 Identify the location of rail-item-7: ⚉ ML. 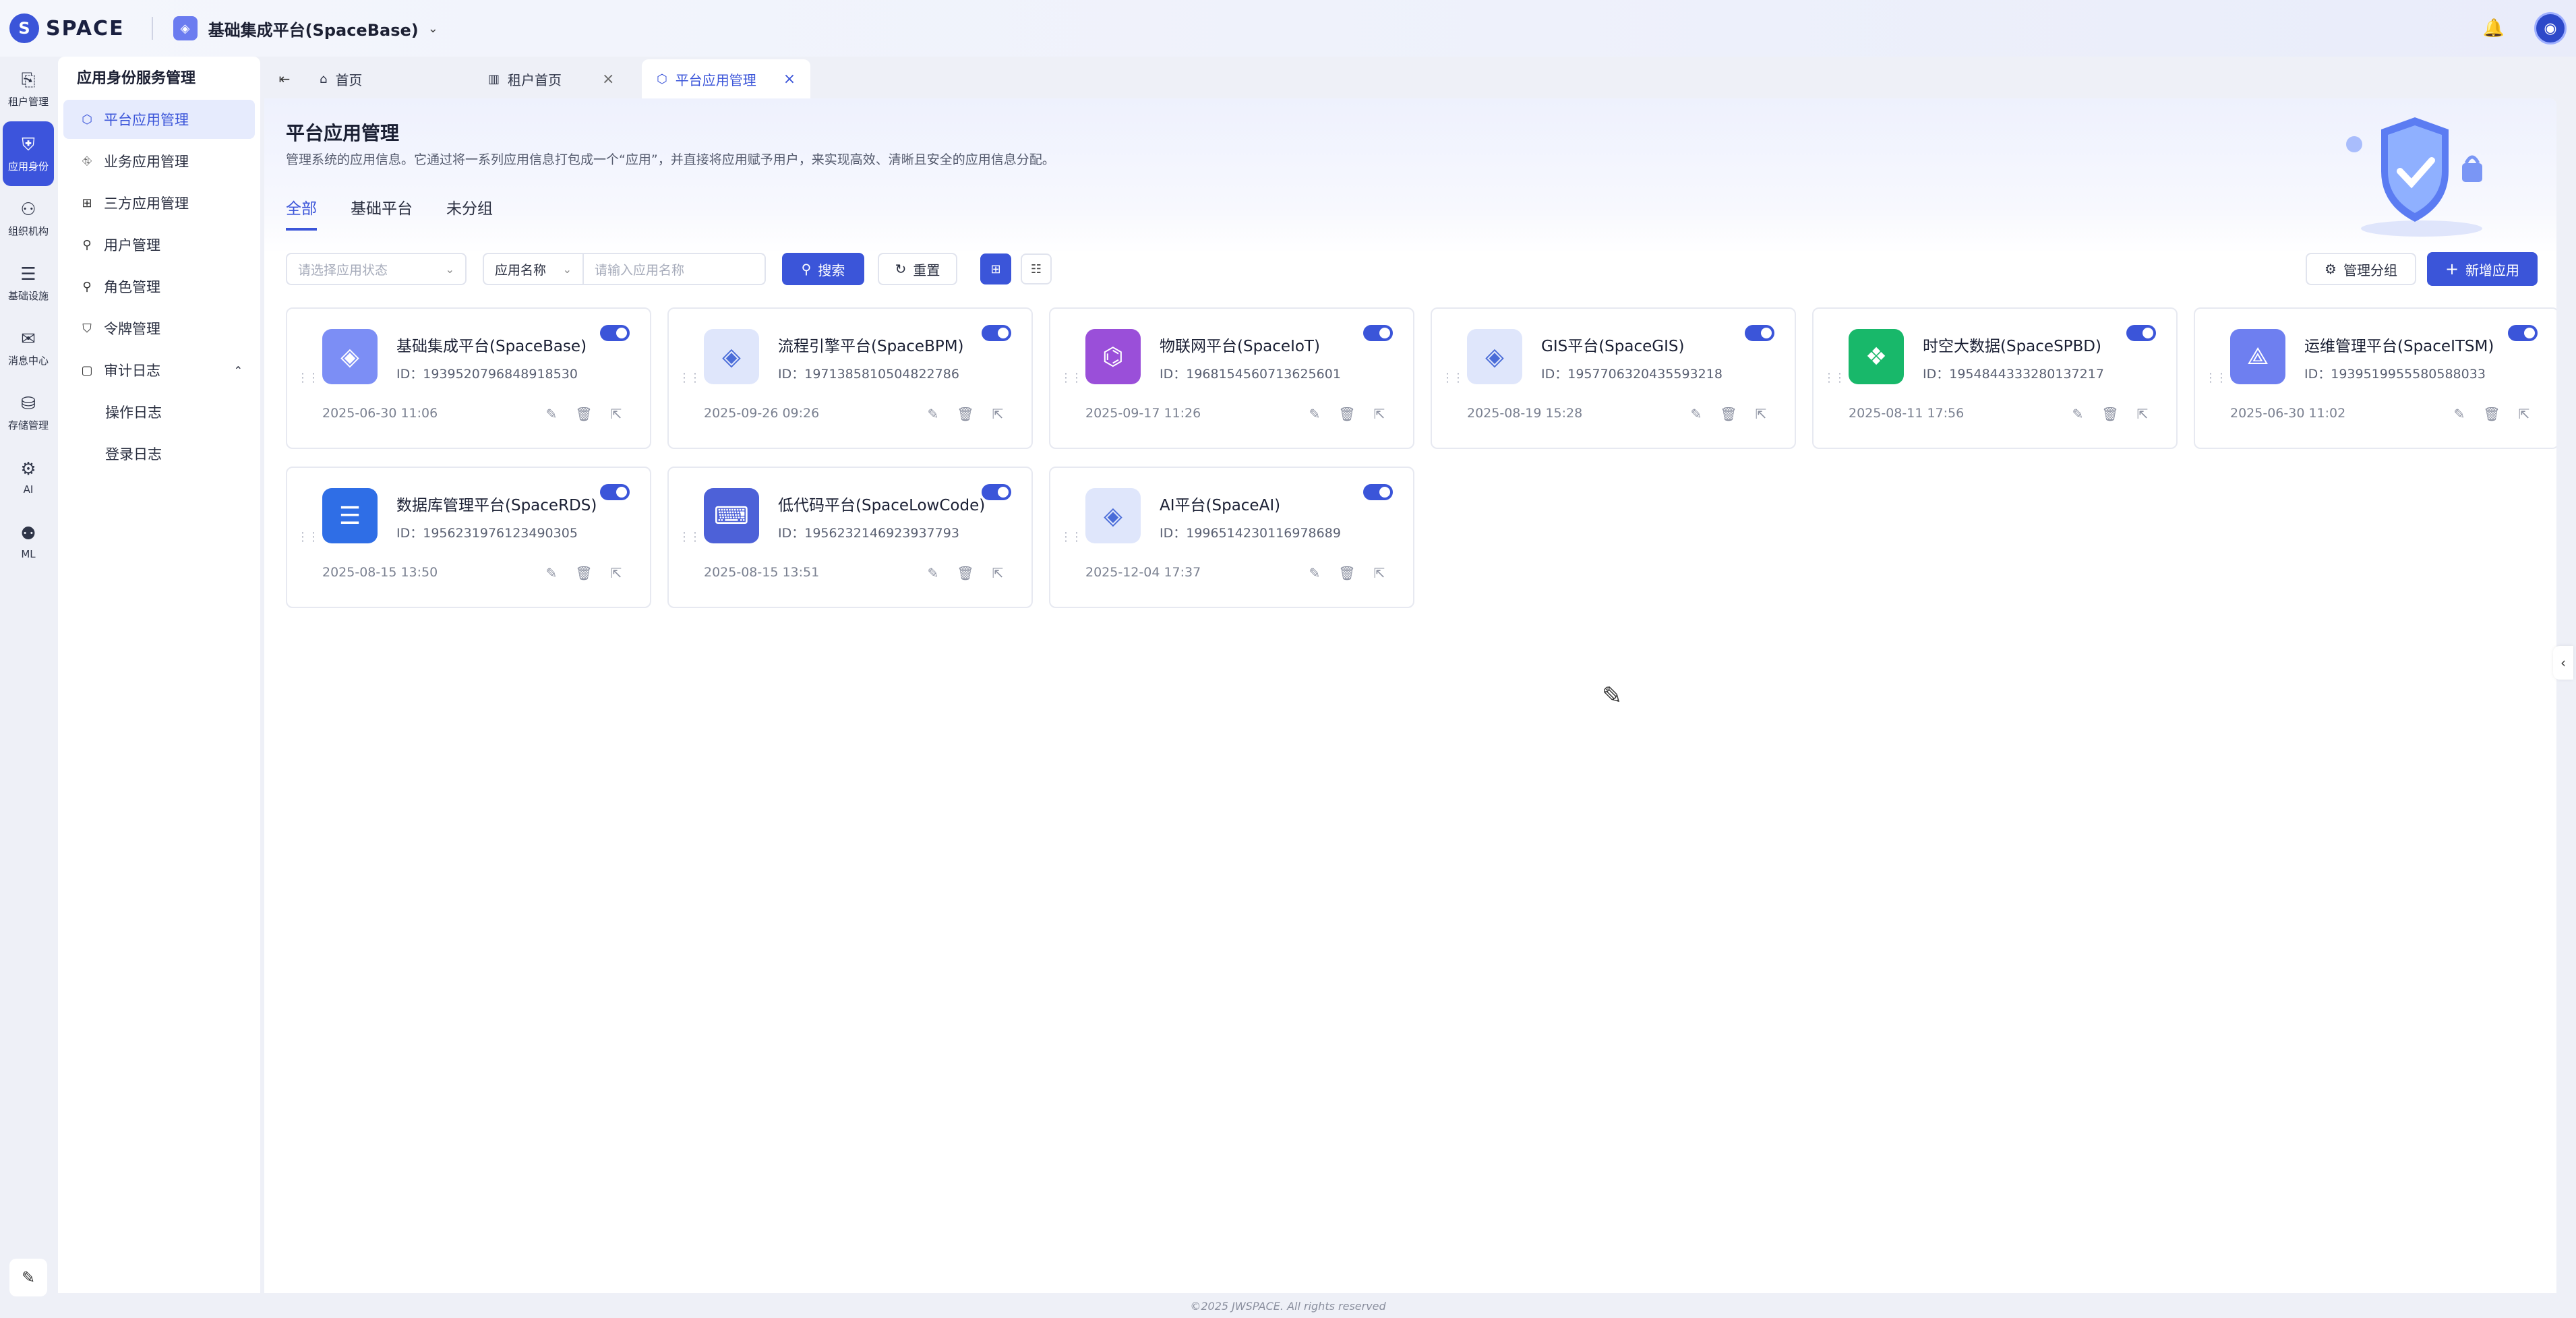
(28, 542).